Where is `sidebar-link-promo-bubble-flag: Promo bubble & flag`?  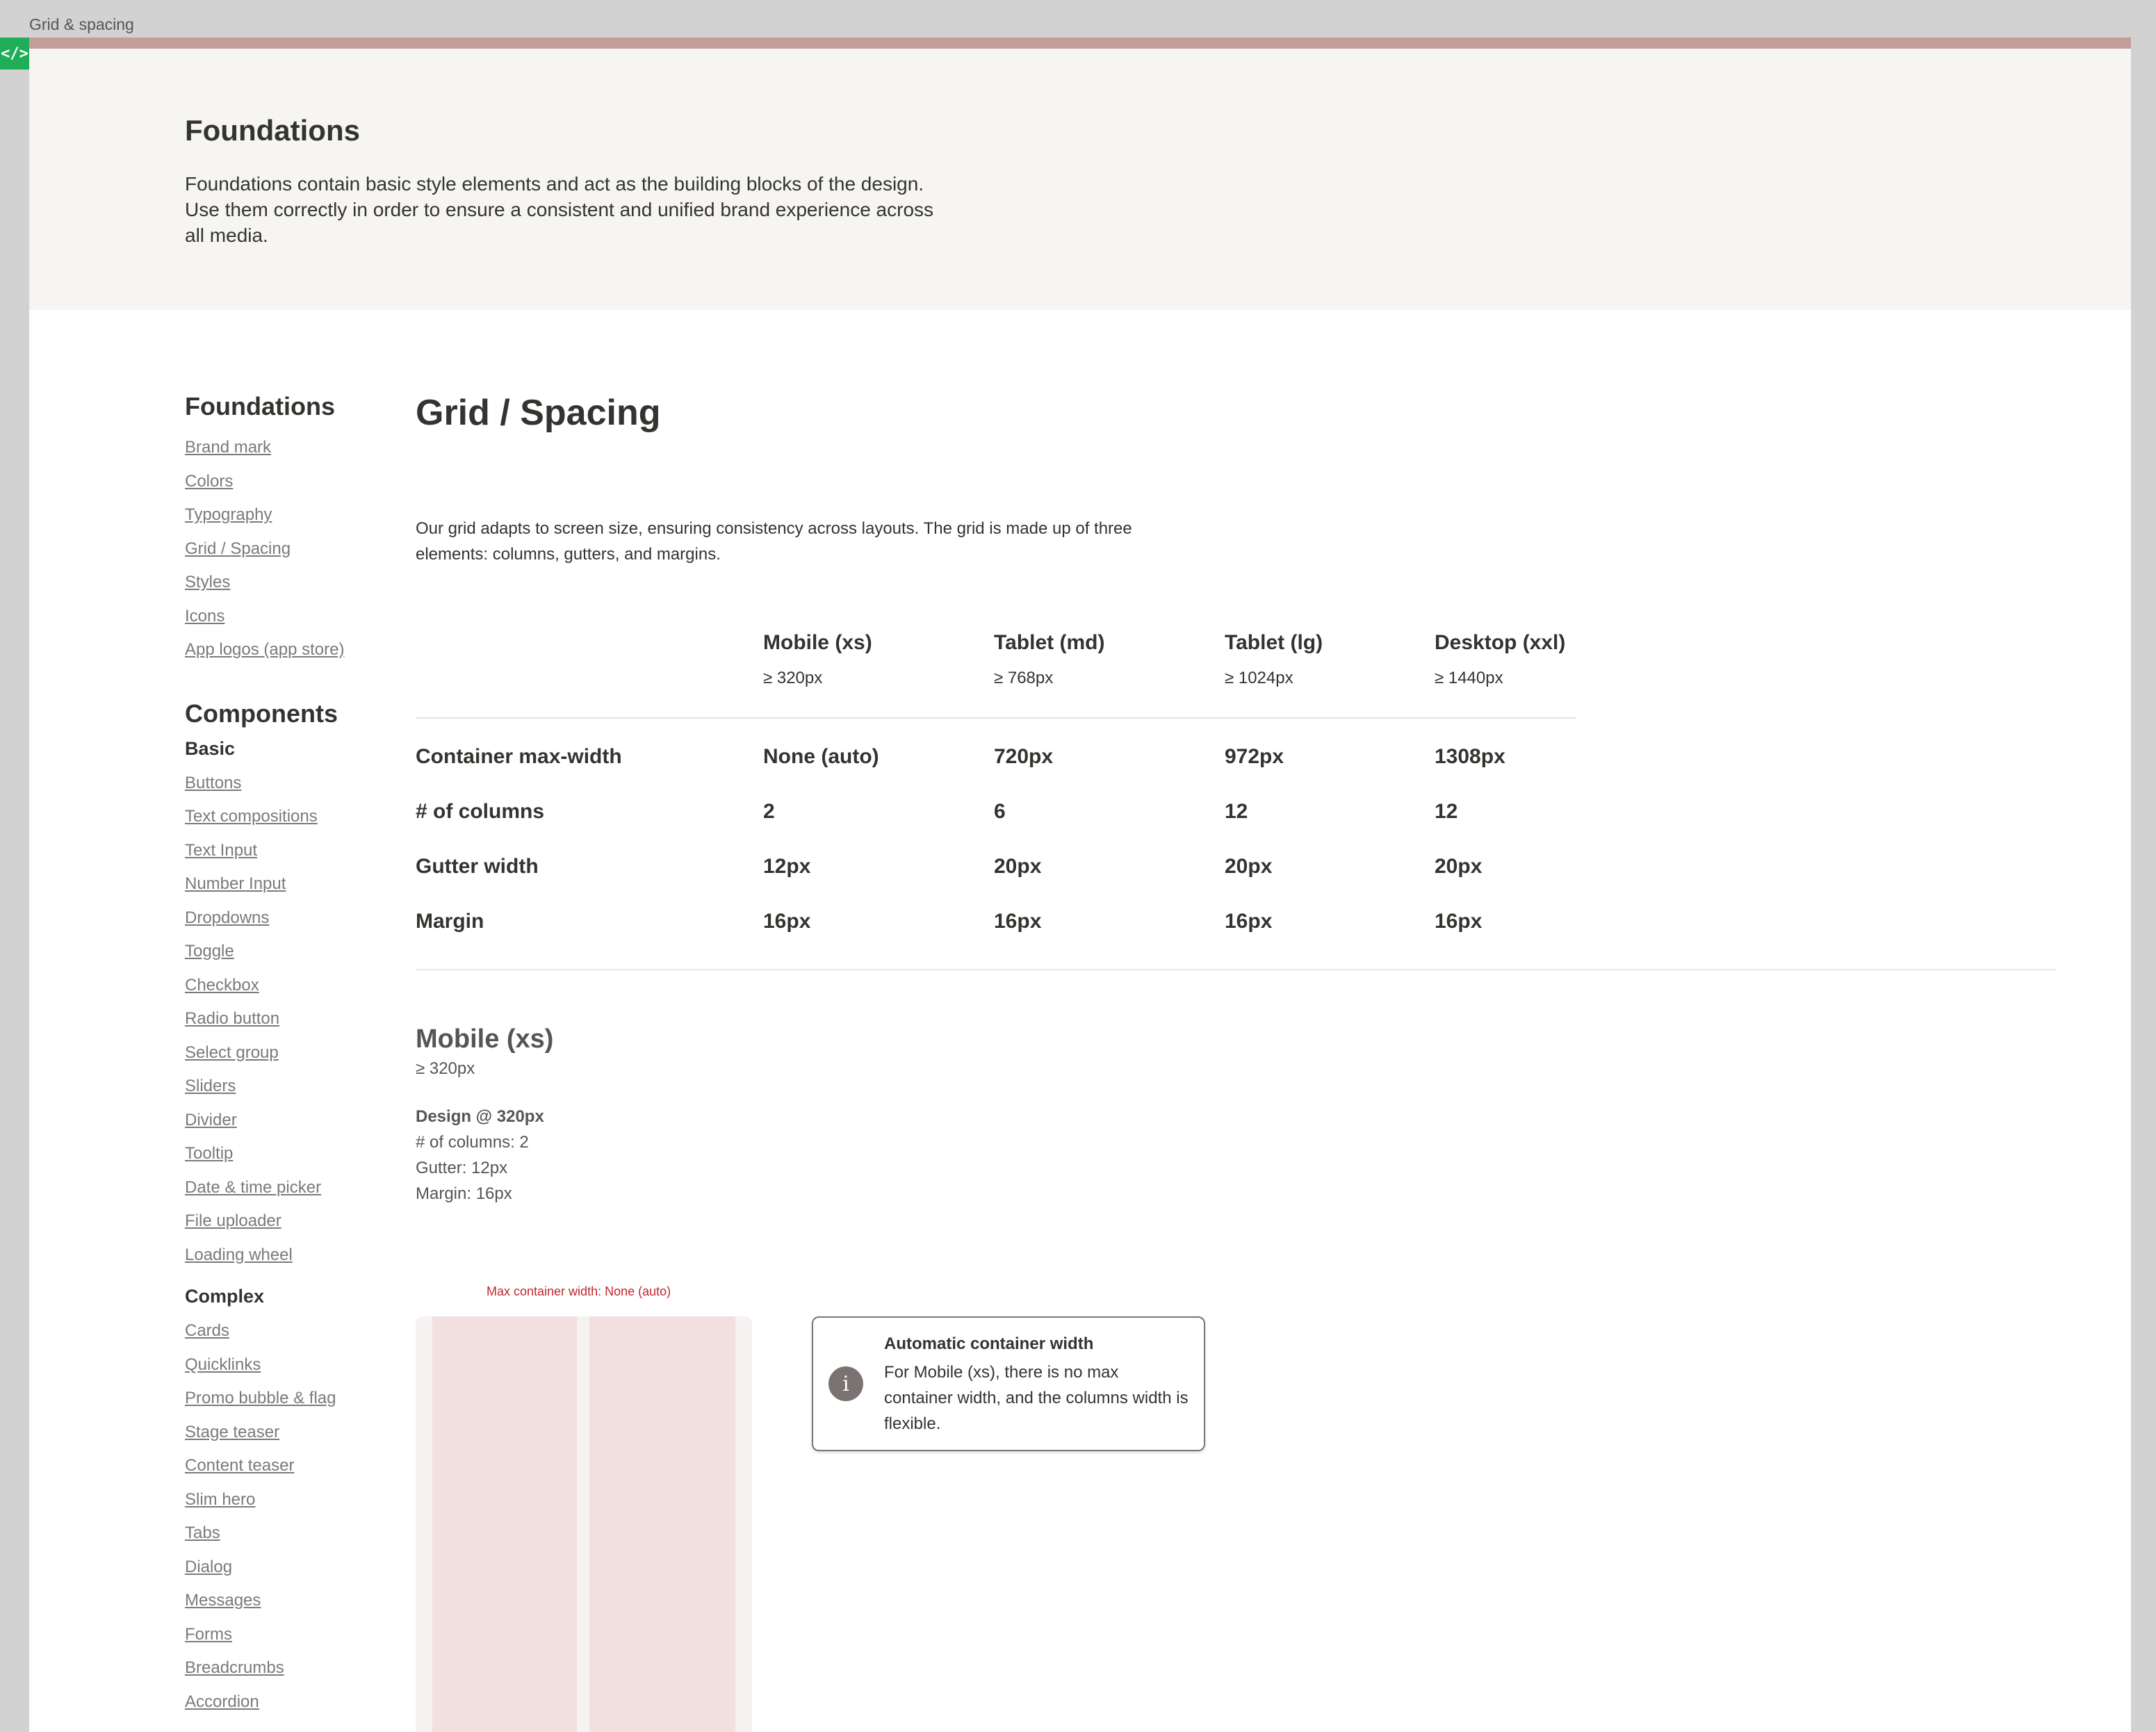
sidebar-link-promo-bubble-flag: Promo bubble & flag is located at coordinates (285, 1399).